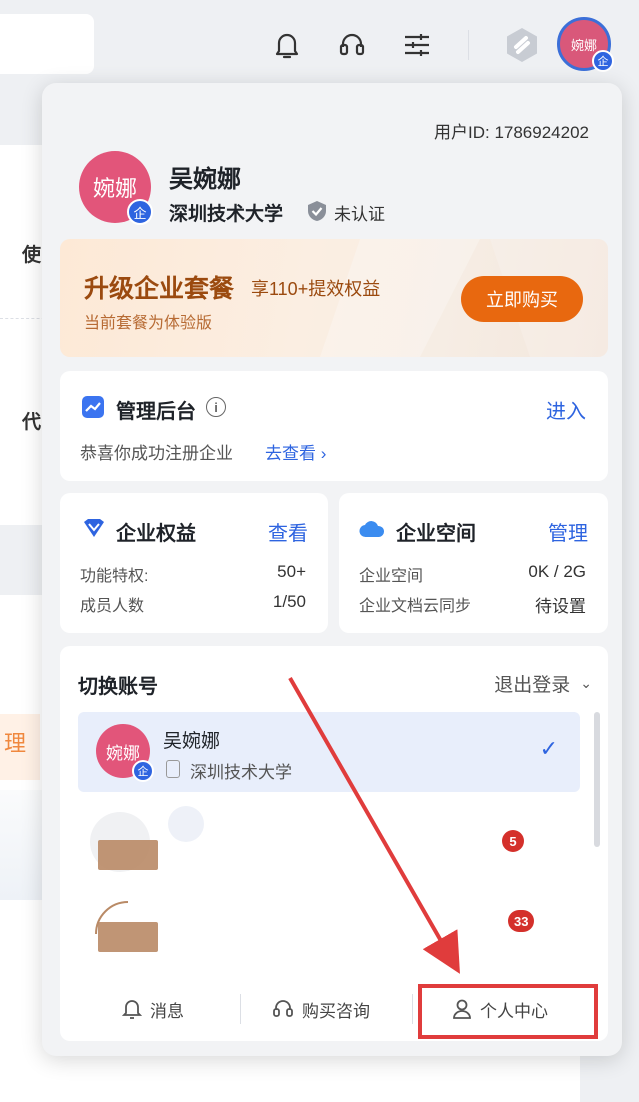 Image resolution: width=639 pixels, height=1102 pixels. I want to click on equity-row-value: 50+, so click(291, 571).